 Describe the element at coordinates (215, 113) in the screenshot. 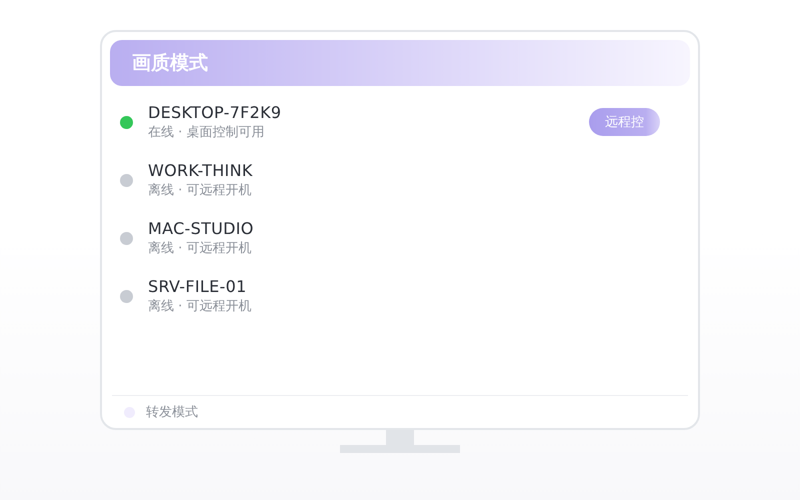

I see `device-name: DESKTOP-7F2K9` at that location.